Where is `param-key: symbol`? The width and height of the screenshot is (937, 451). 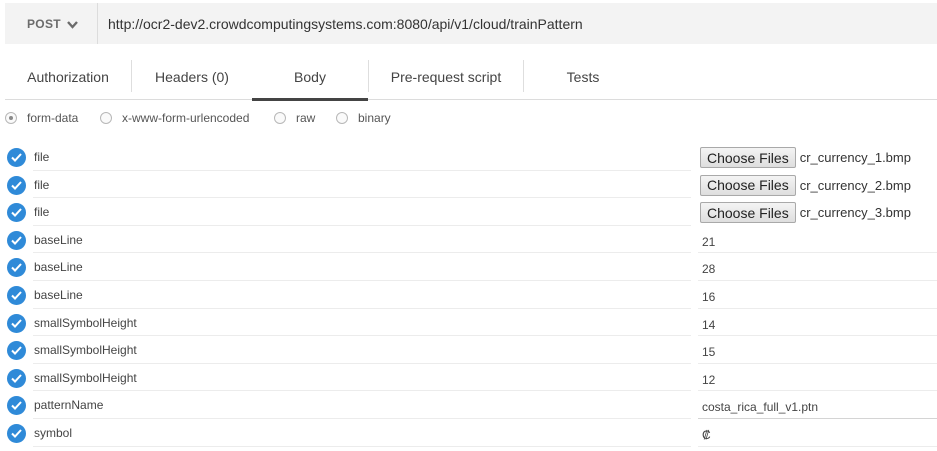 param-key: symbol is located at coordinates (53, 433).